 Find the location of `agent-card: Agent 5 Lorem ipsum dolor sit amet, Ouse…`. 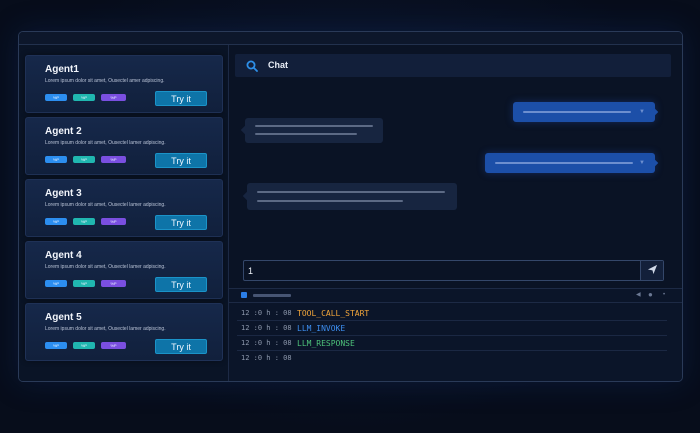

agent-card: Agent 5 Lorem ipsum dolor sit amet, Ouse… is located at coordinates (124, 332).